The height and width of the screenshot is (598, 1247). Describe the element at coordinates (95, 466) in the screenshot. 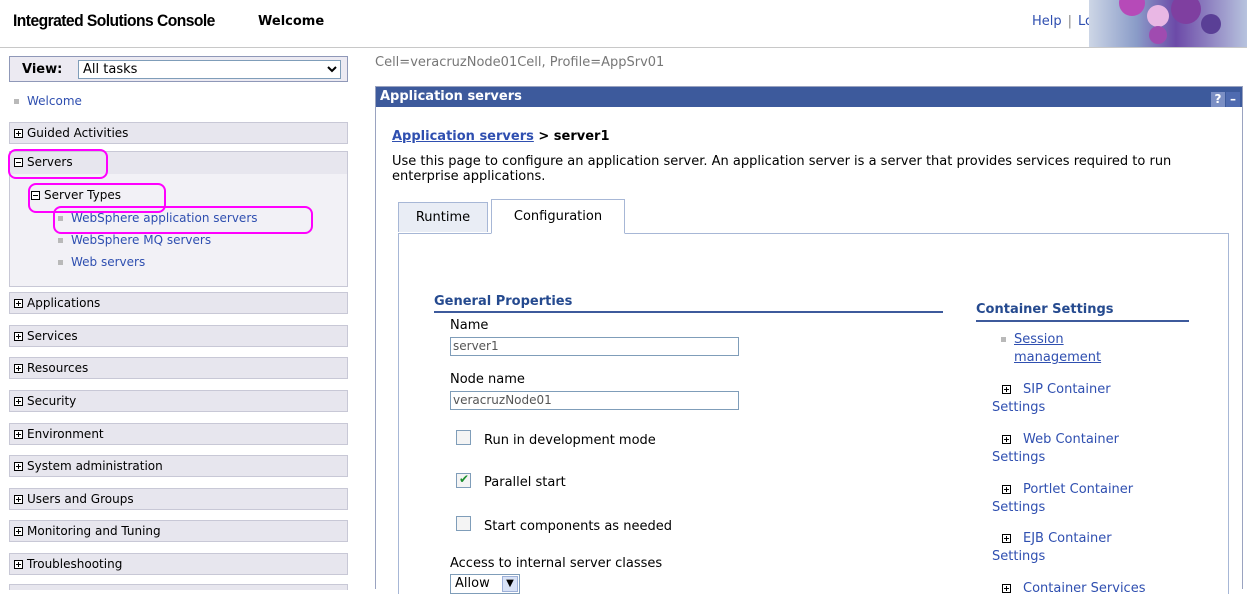

I see `nav-item-label: System administration` at that location.